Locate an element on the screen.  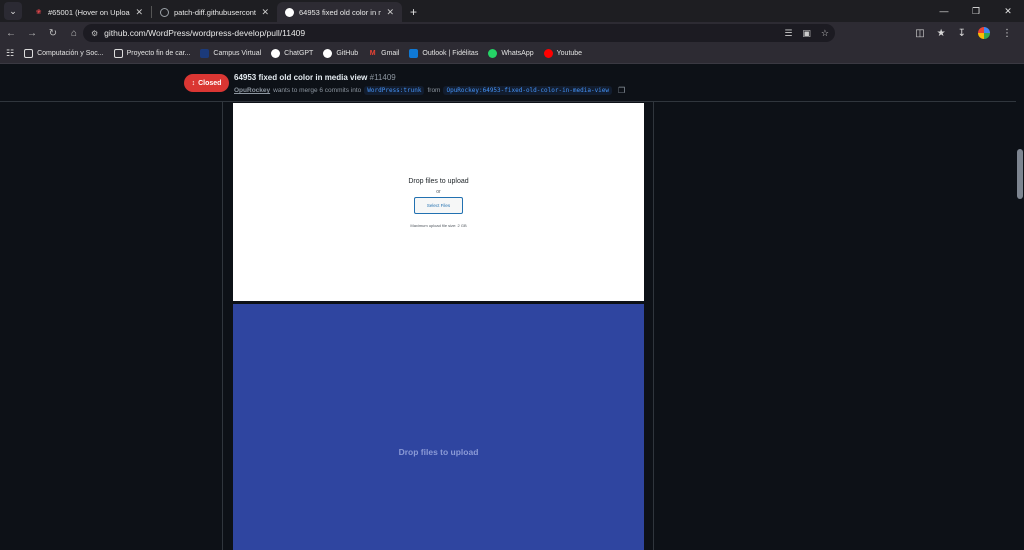
toolbar-right: ◫ ★ ↧ ⋮ is located at coordinates (963, 33).